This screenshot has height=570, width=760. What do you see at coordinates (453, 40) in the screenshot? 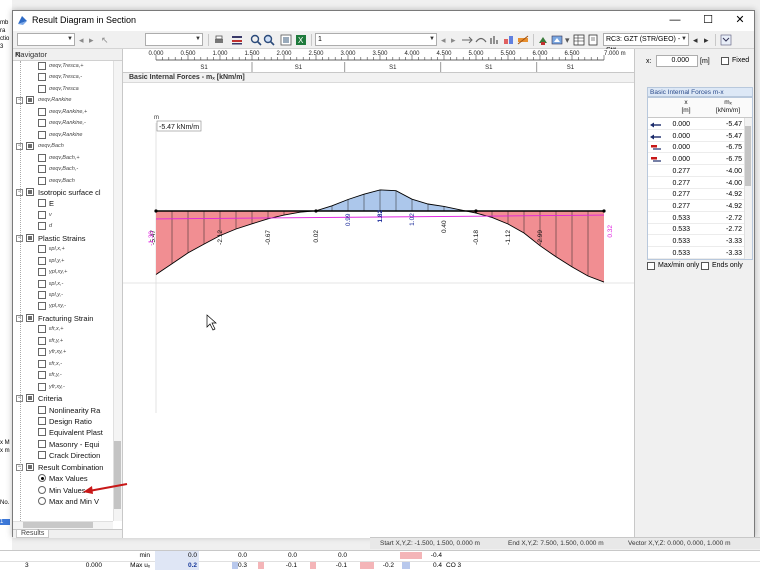
I see `nav-next-icon: ▸` at bounding box center [453, 40].